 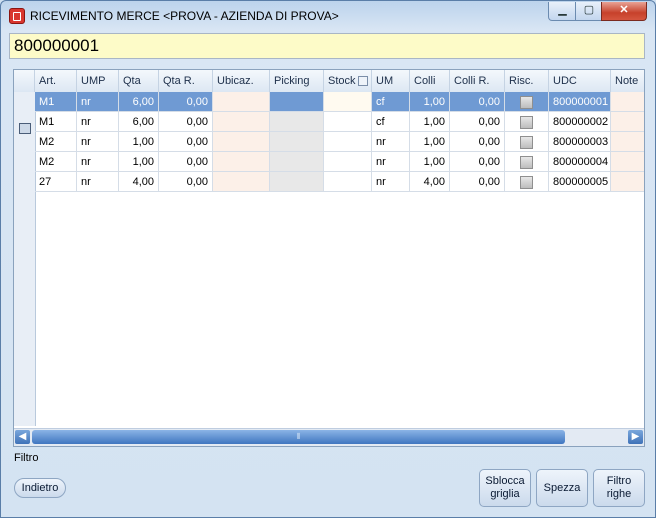 What do you see at coordinates (186, 81) in the screenshot?
I see `col-qta-r: Qta R.` at bounding box center [186, 81].